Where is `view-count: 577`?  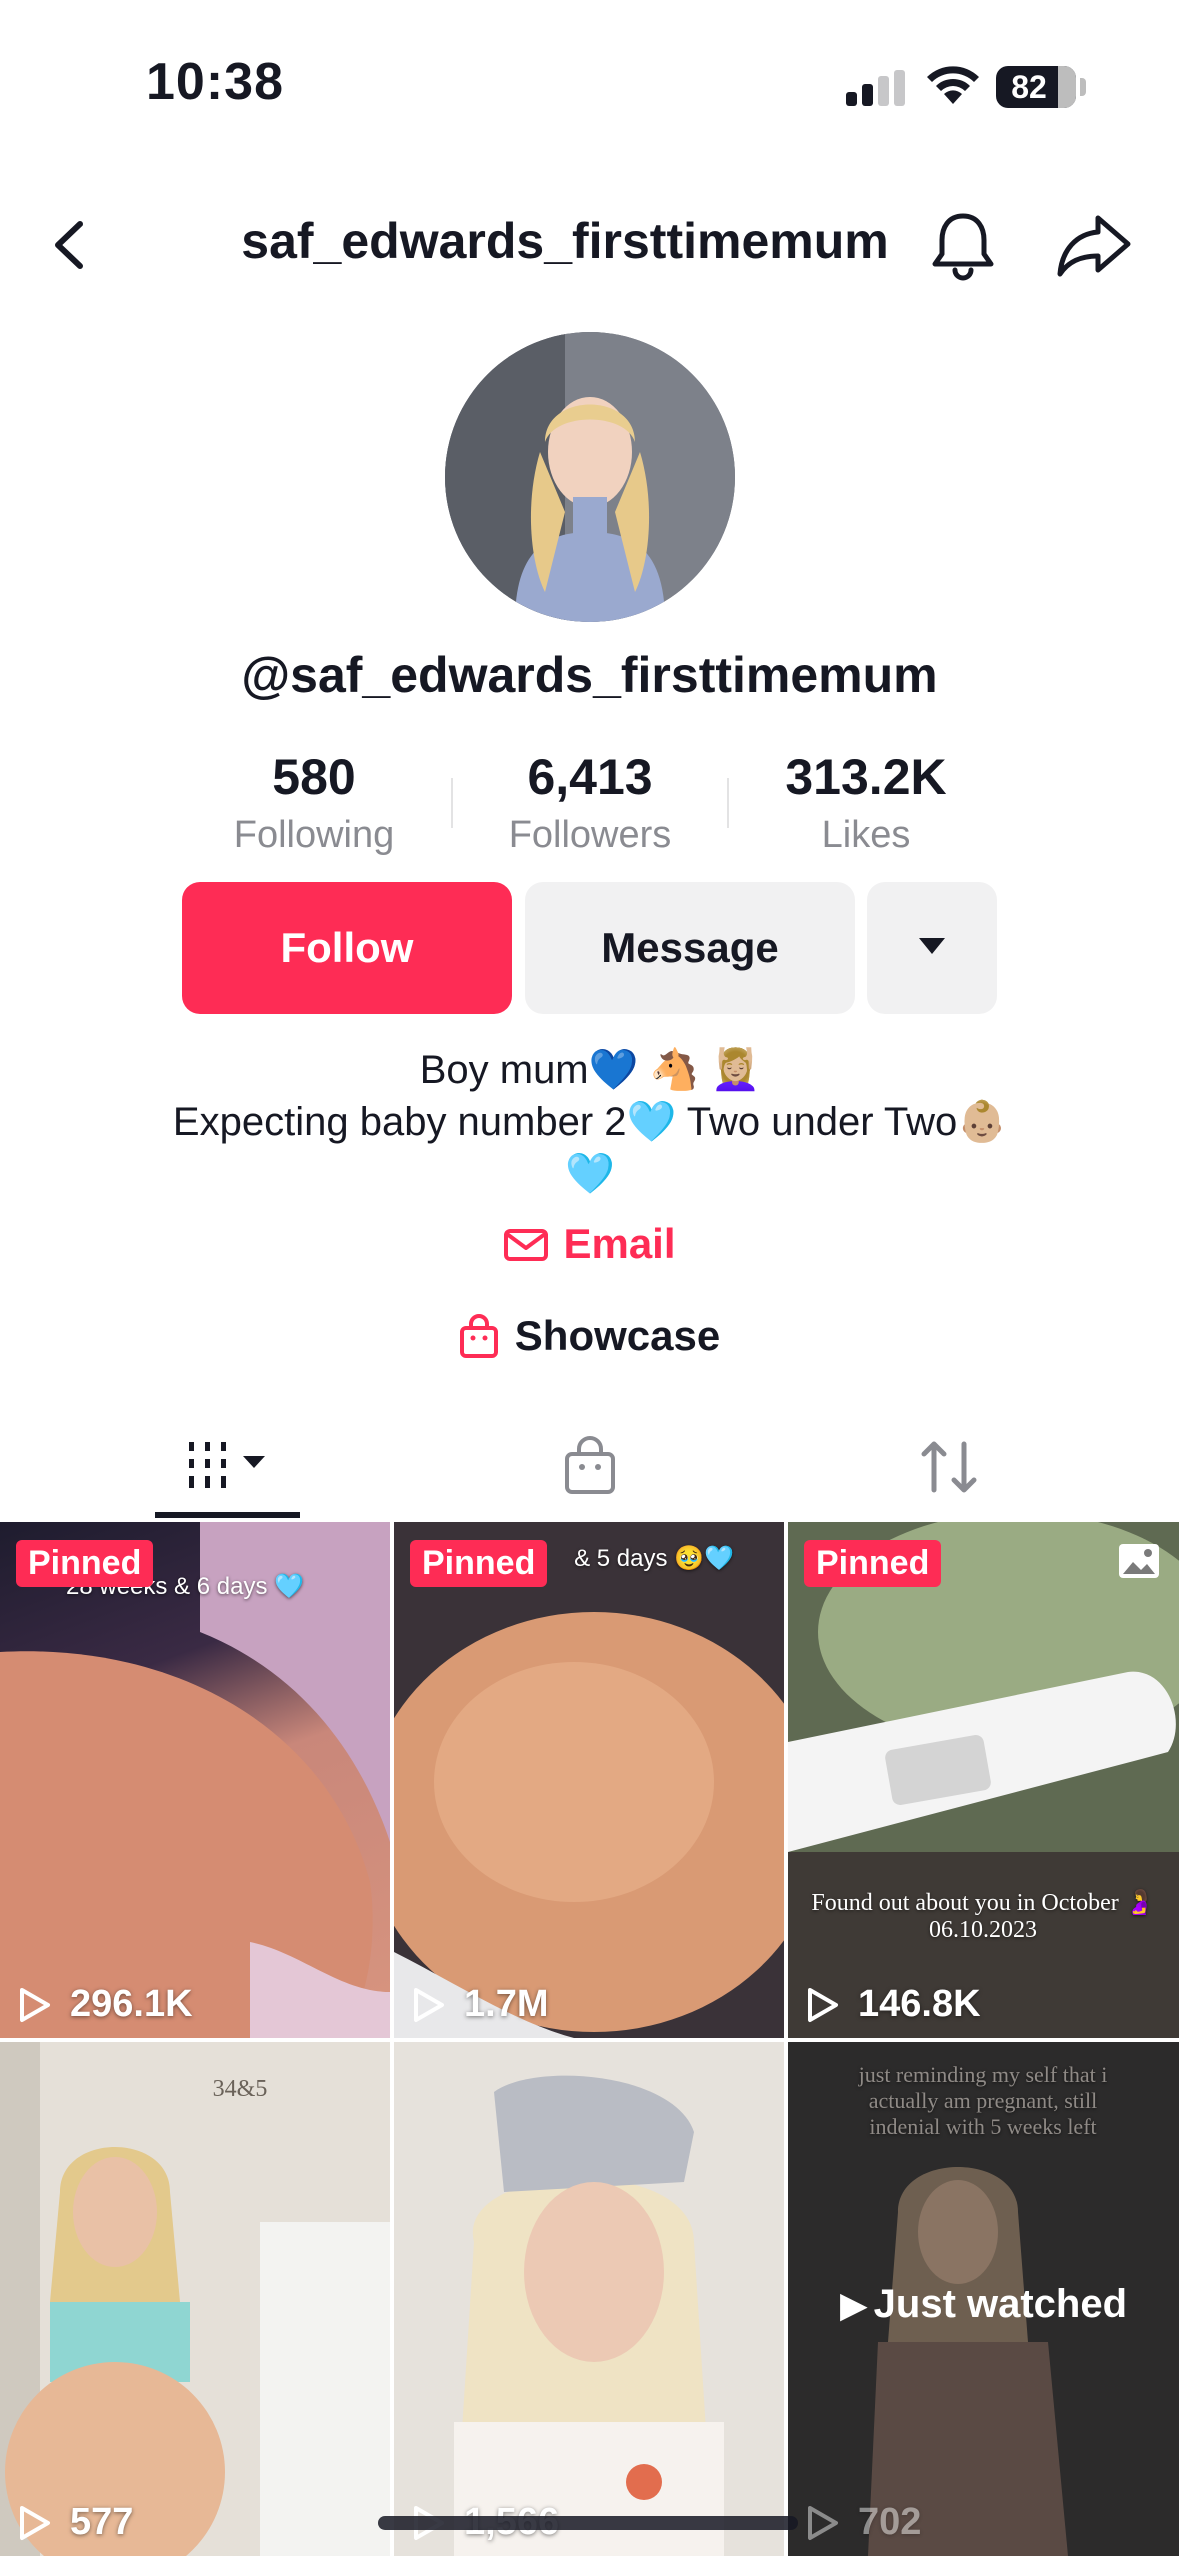
view-count: 577 is located at coordinates (75, 2522).